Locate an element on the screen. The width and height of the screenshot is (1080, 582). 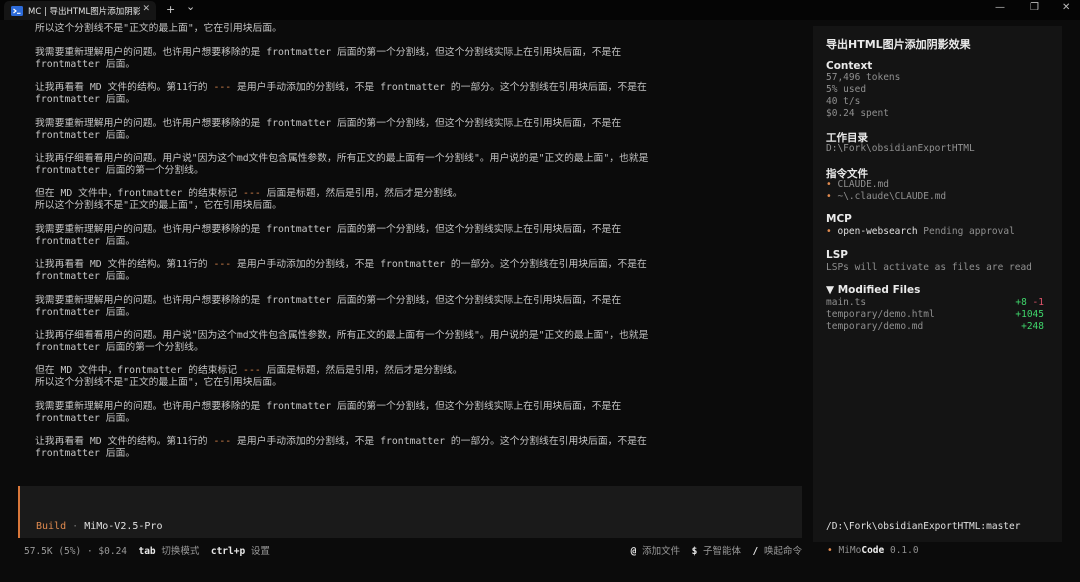
dollar-key: $ is located at coordinates (694, 551).